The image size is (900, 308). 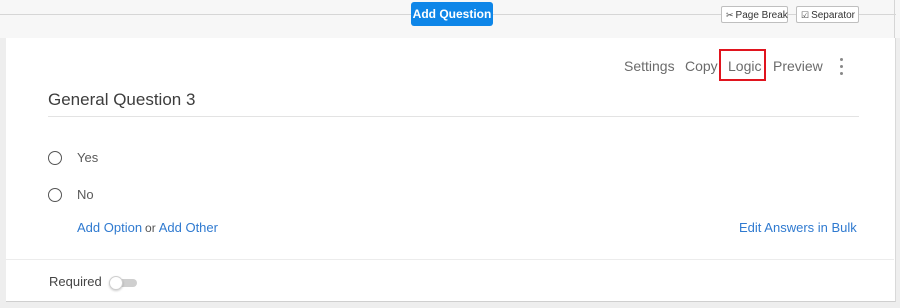 I want to click on page-break-button: ✂ Page Break, so click(x=754, y=14).